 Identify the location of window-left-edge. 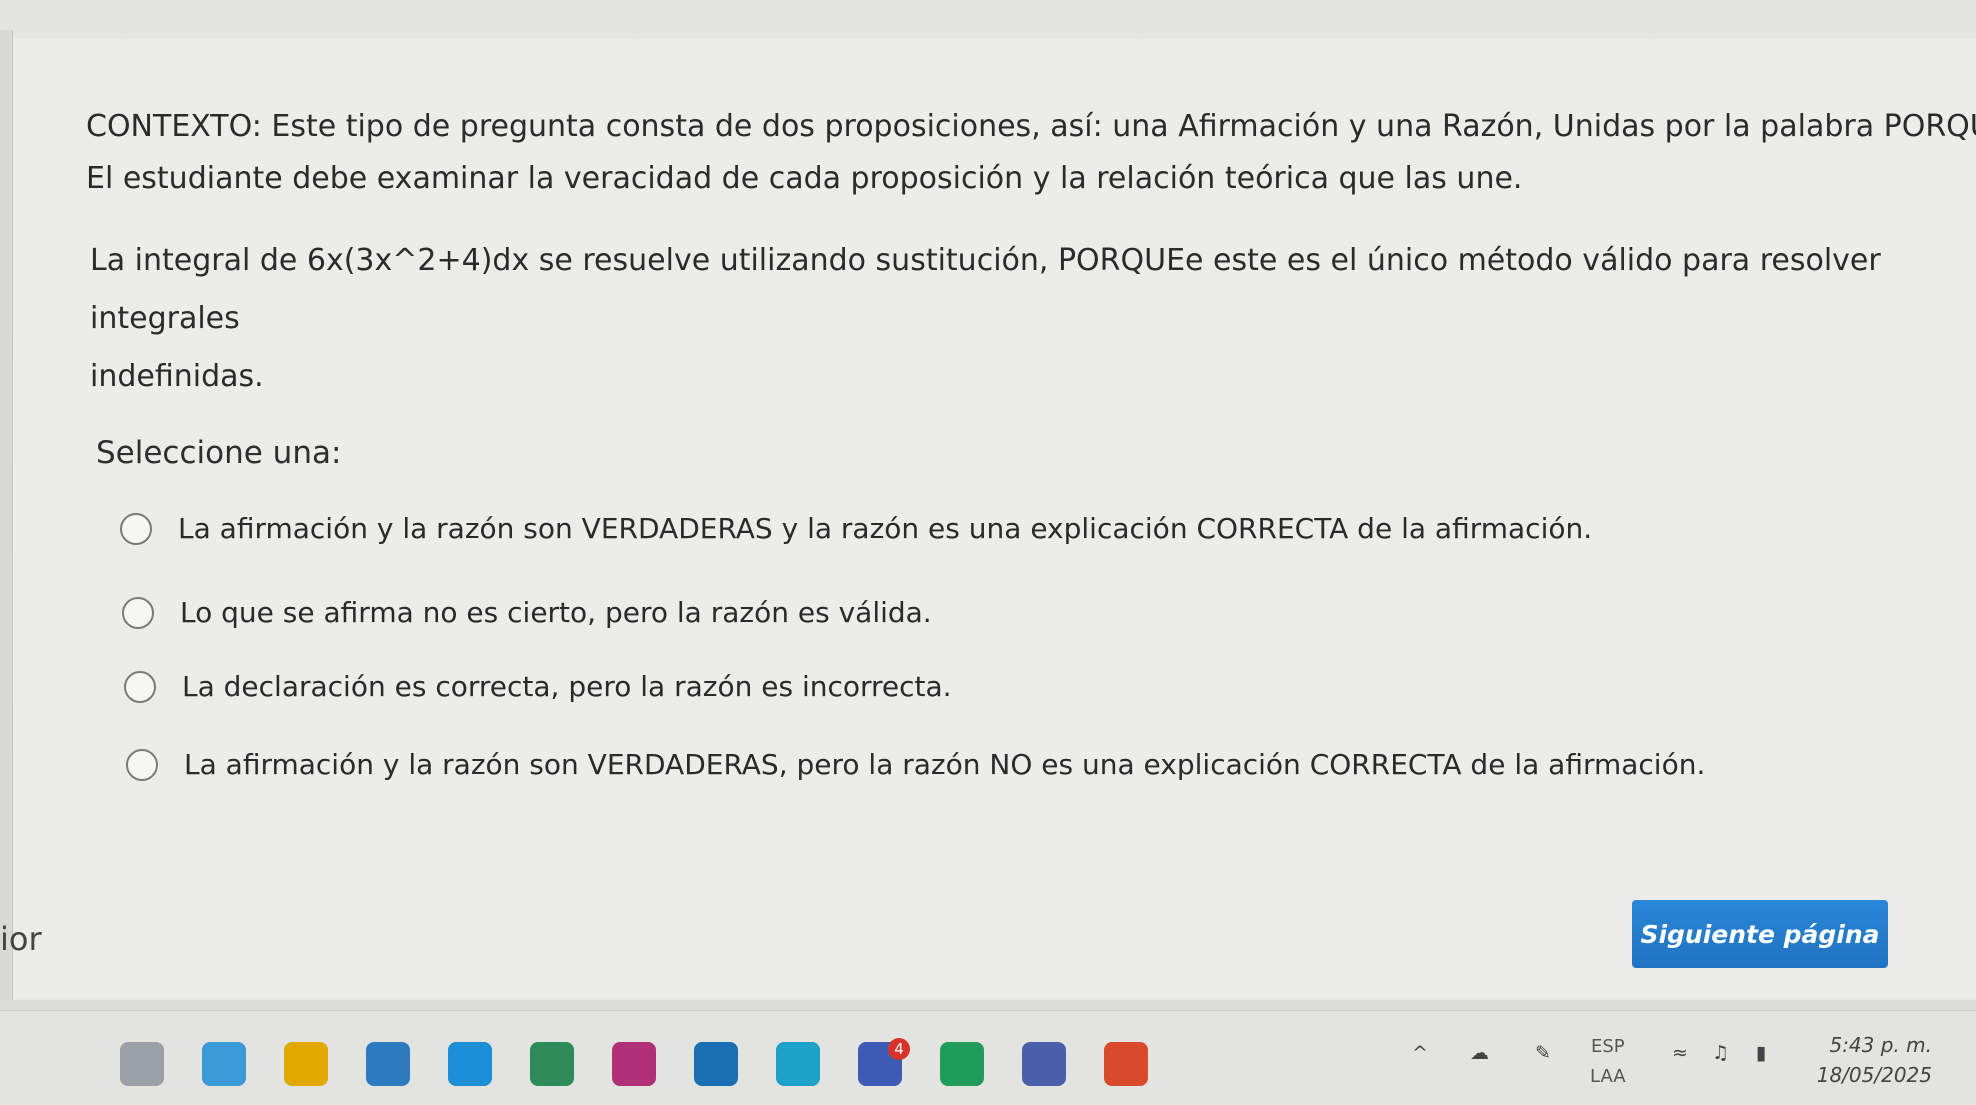
(6, 530).